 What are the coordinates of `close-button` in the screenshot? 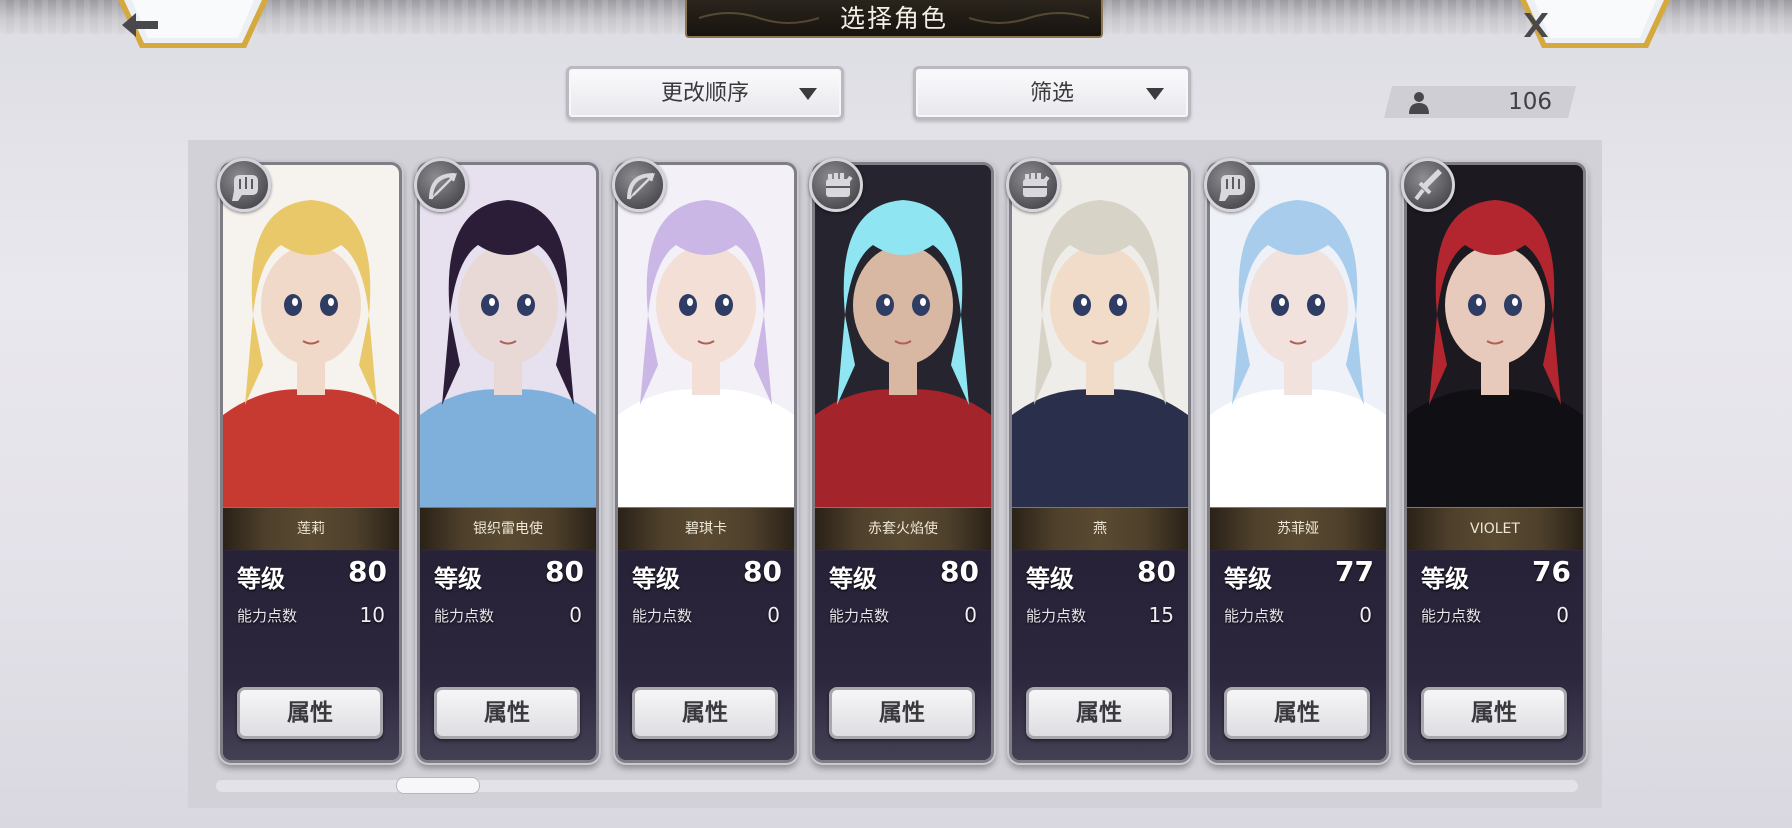 It's located at (1595, 26).